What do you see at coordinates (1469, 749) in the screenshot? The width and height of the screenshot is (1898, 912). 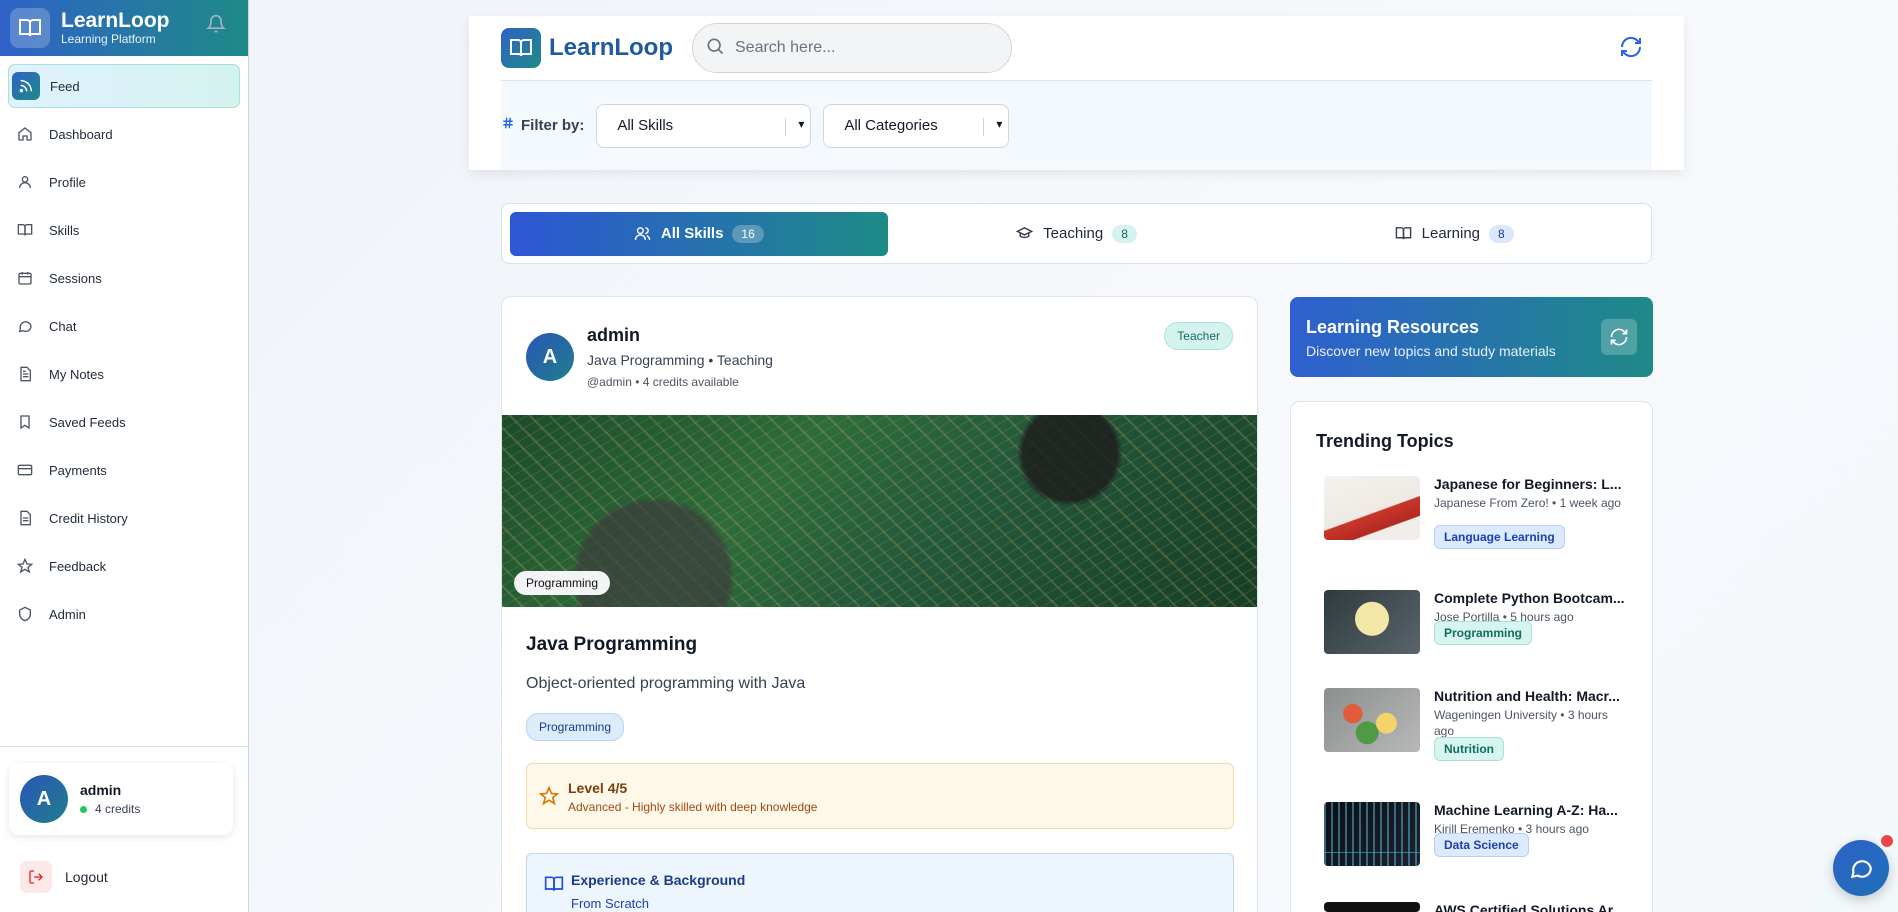 I see `topic-tag: Nutrition` at bounding box center [1469, 749].